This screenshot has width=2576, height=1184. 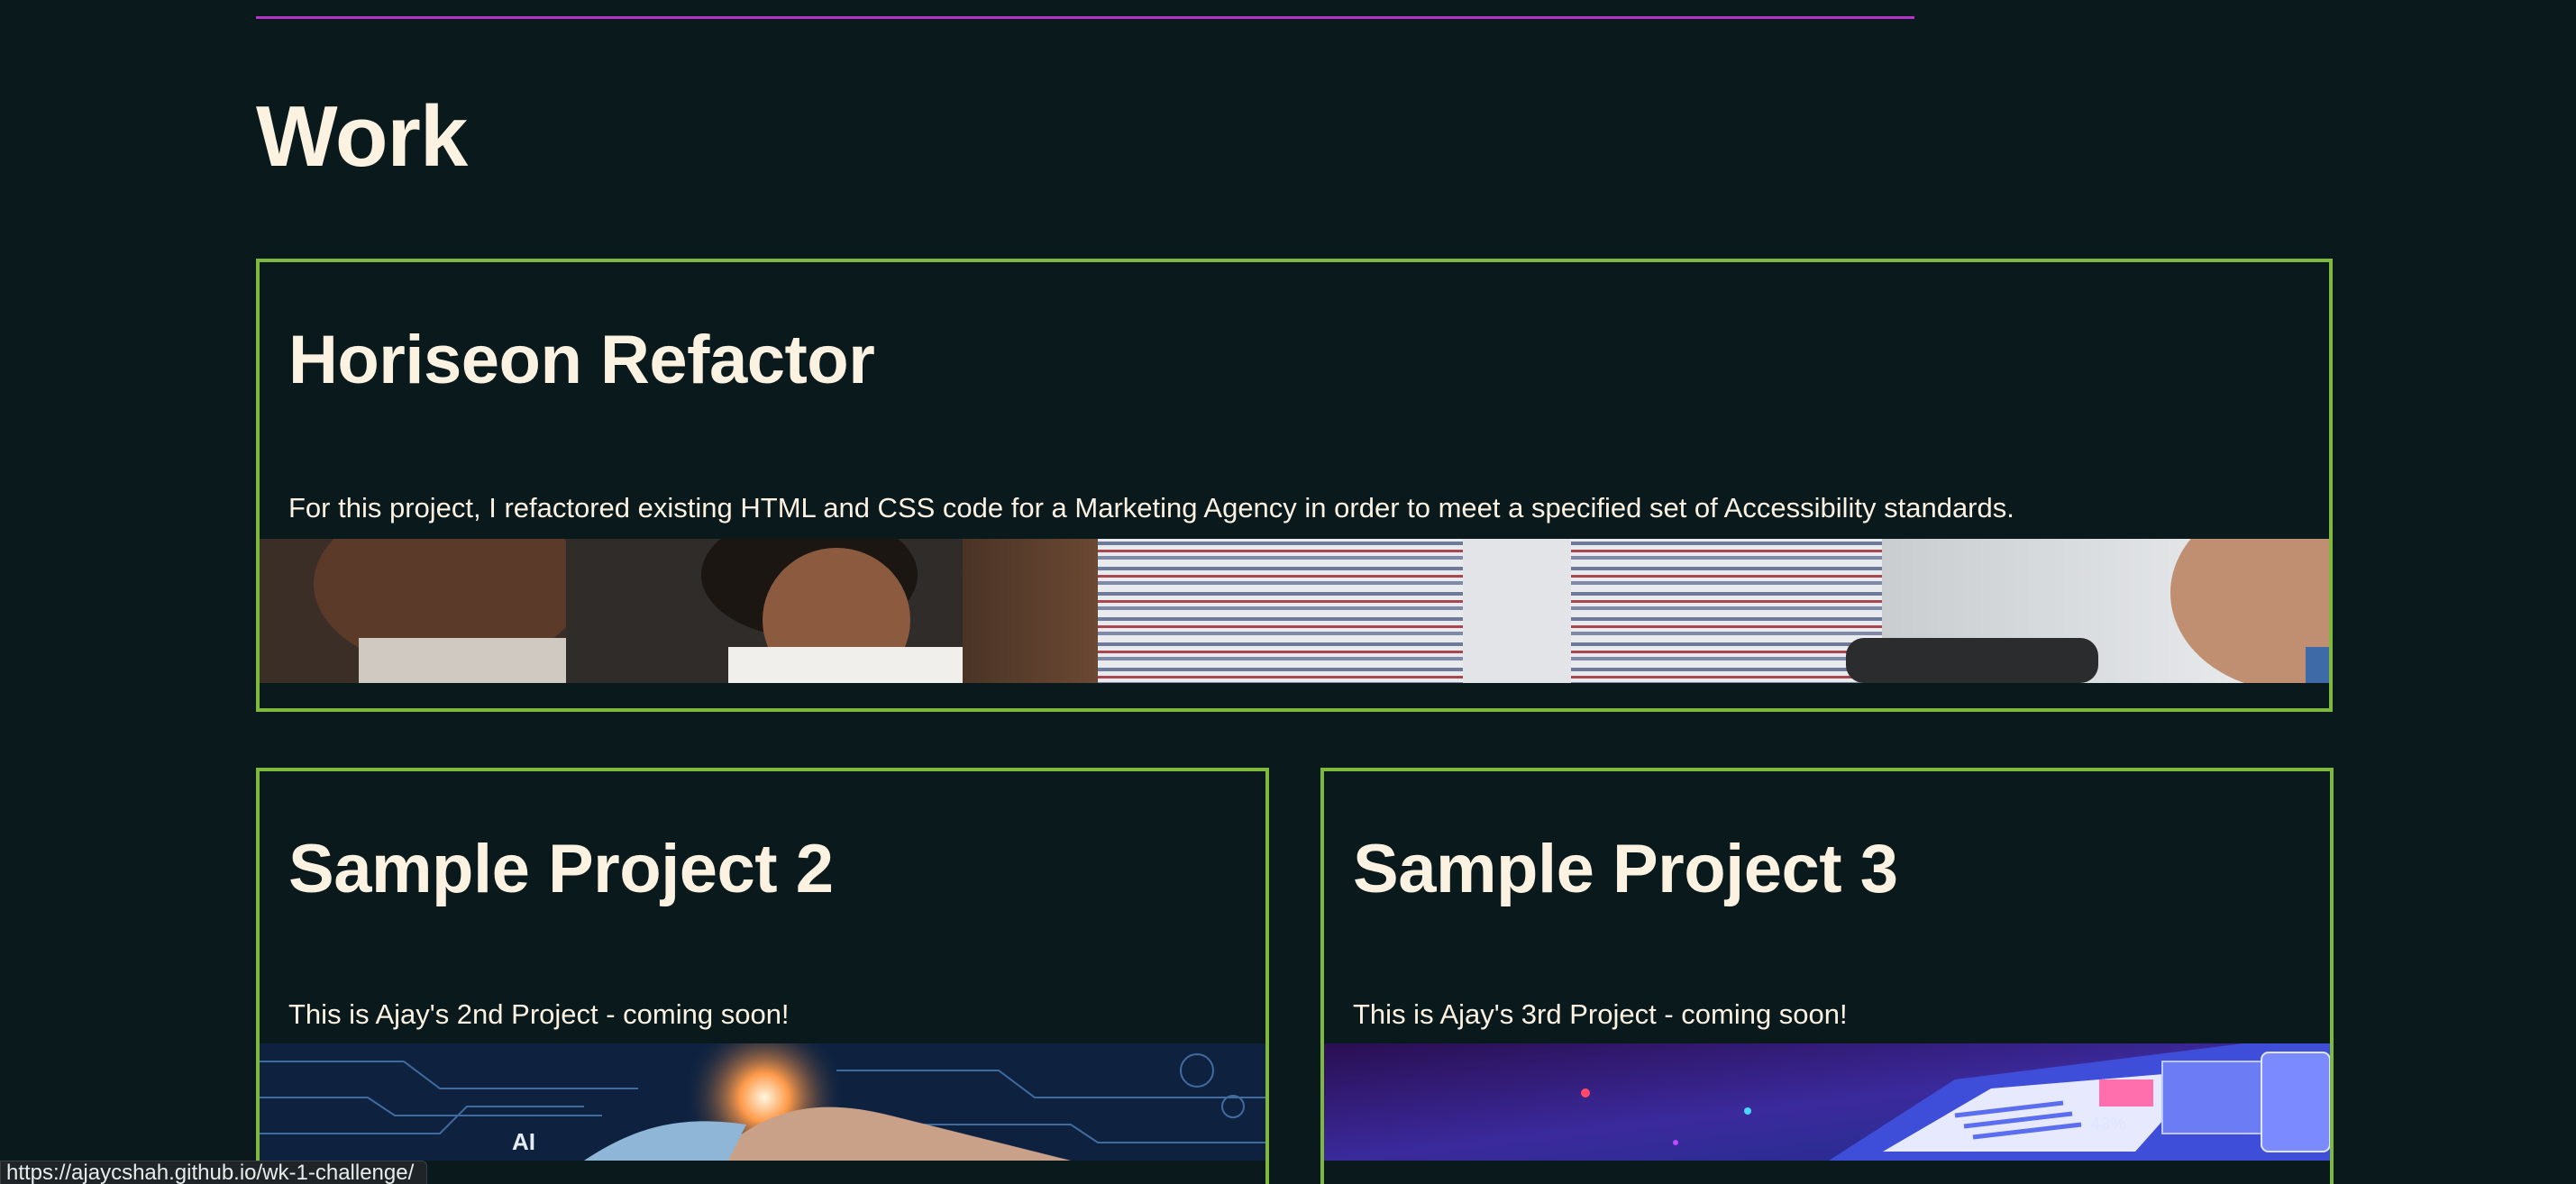 What do you see at coordinates (762, 1102) in the screenshot?
I see `ai-circuit-hand-image: AI` at bounding box center [762, 1102].